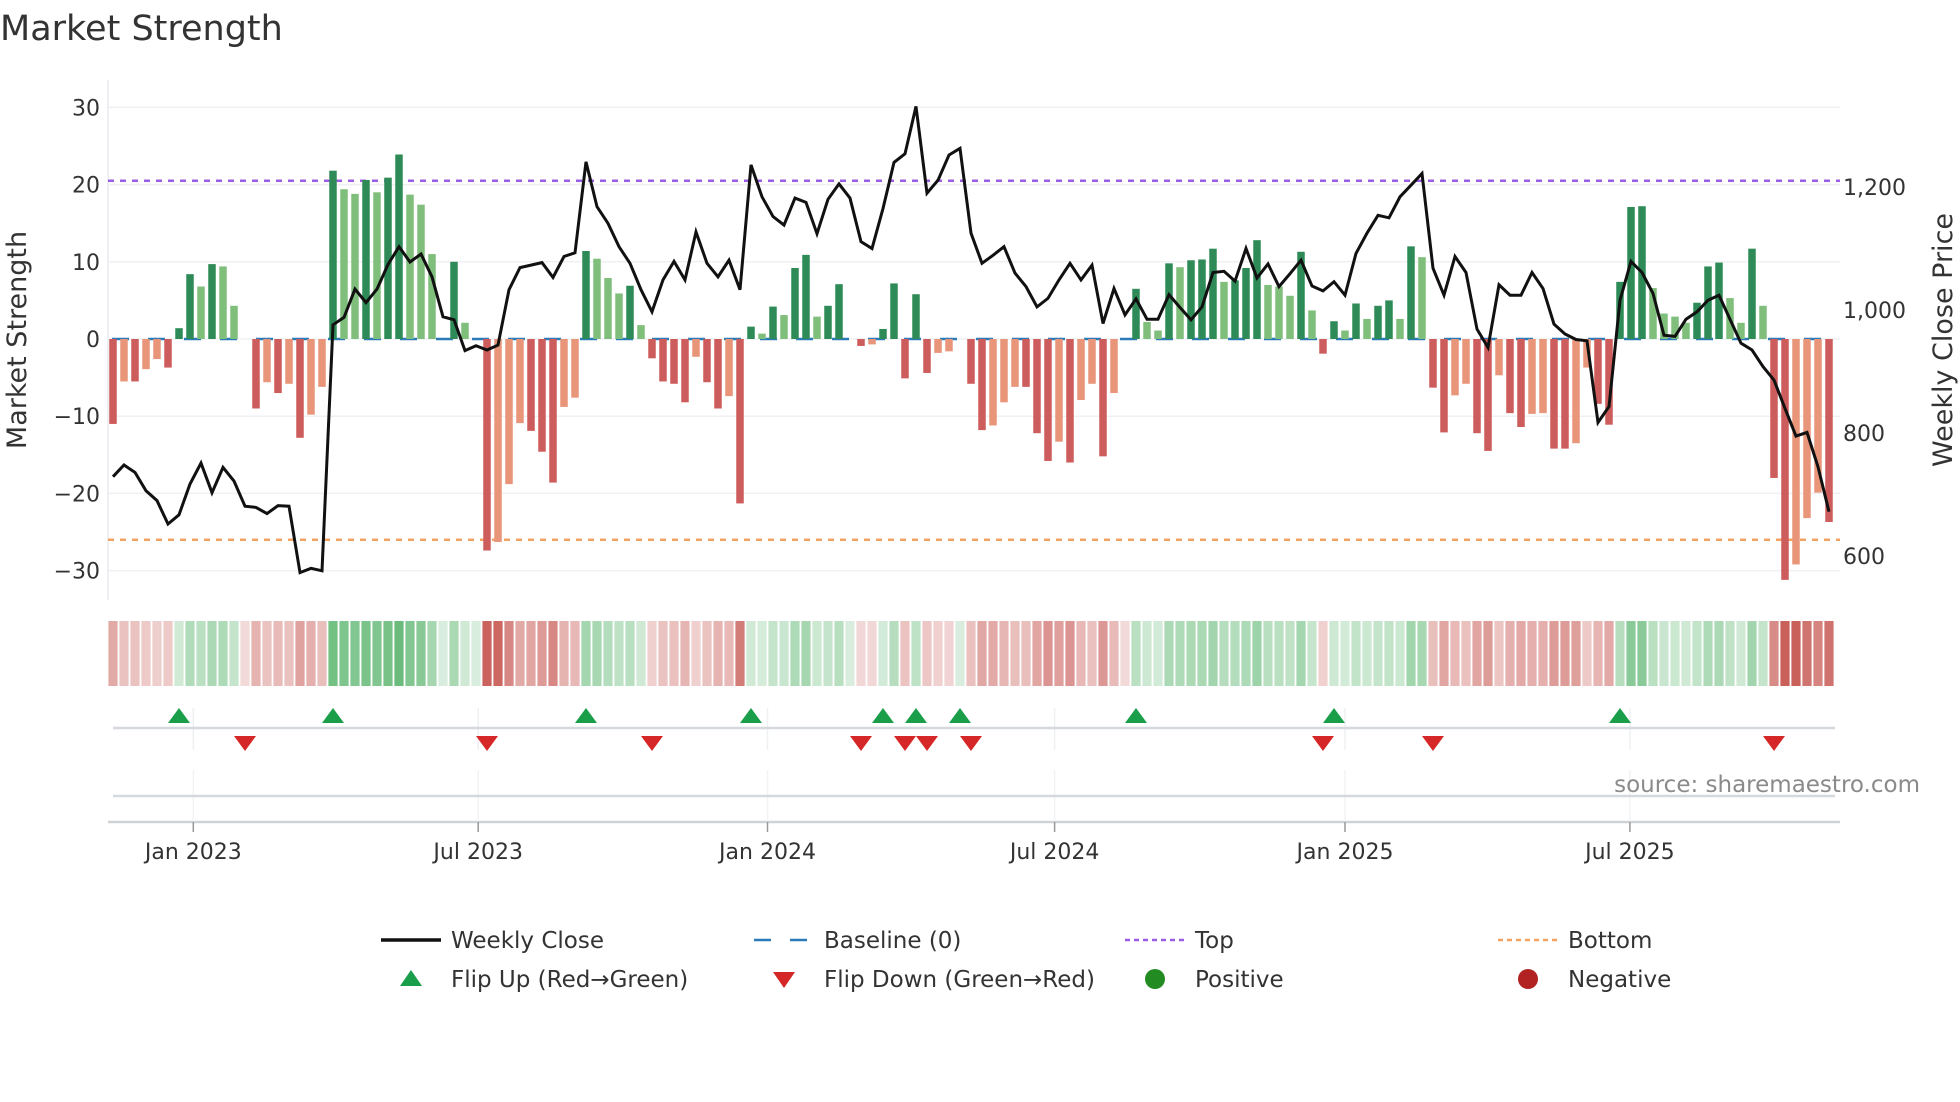 This screenshot has width=1960, height=1102. What do you see at coordinates (971, 653) in the screenshot?
I see `strength-heat-strip` at bounding box center [971, 653].